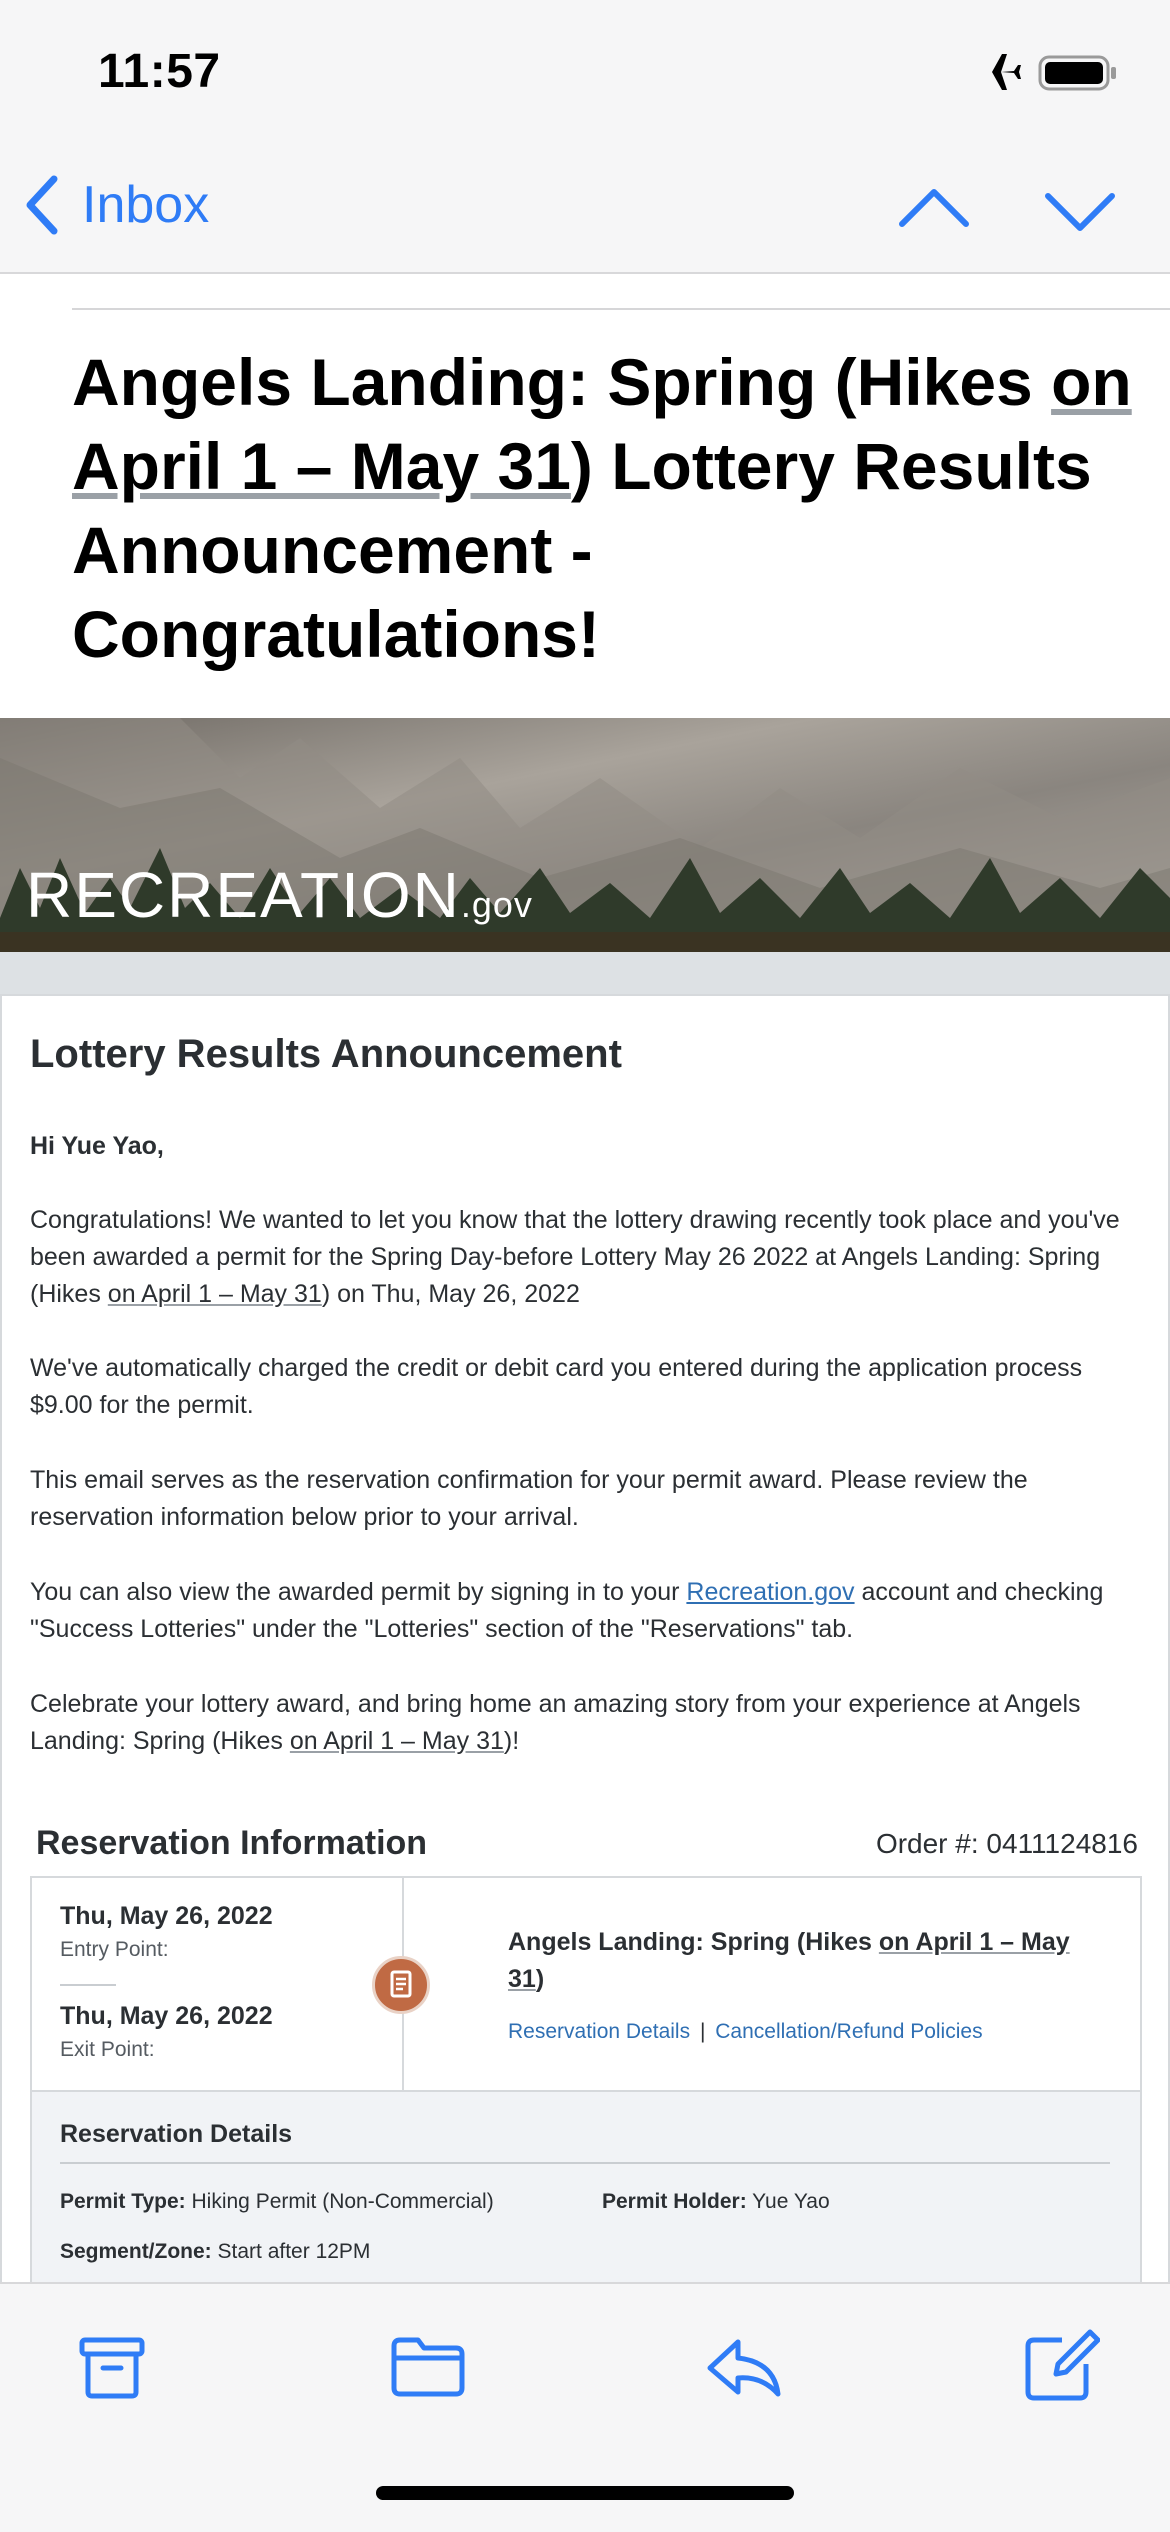 Image resolution: width=1170 pixels, height=2532 pixels. Describe the element at coordinates (107, 2049) in the screenshot. I see `exit-point-label: Exit Point:` at that location.